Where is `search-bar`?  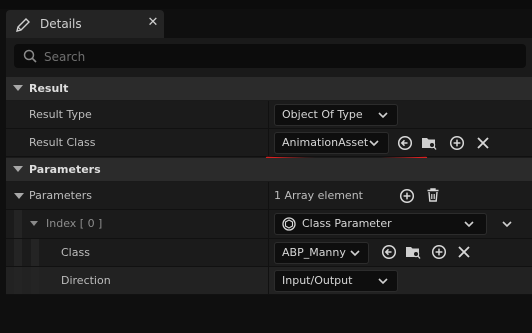
search-bar is located at coordinates (270, 56).